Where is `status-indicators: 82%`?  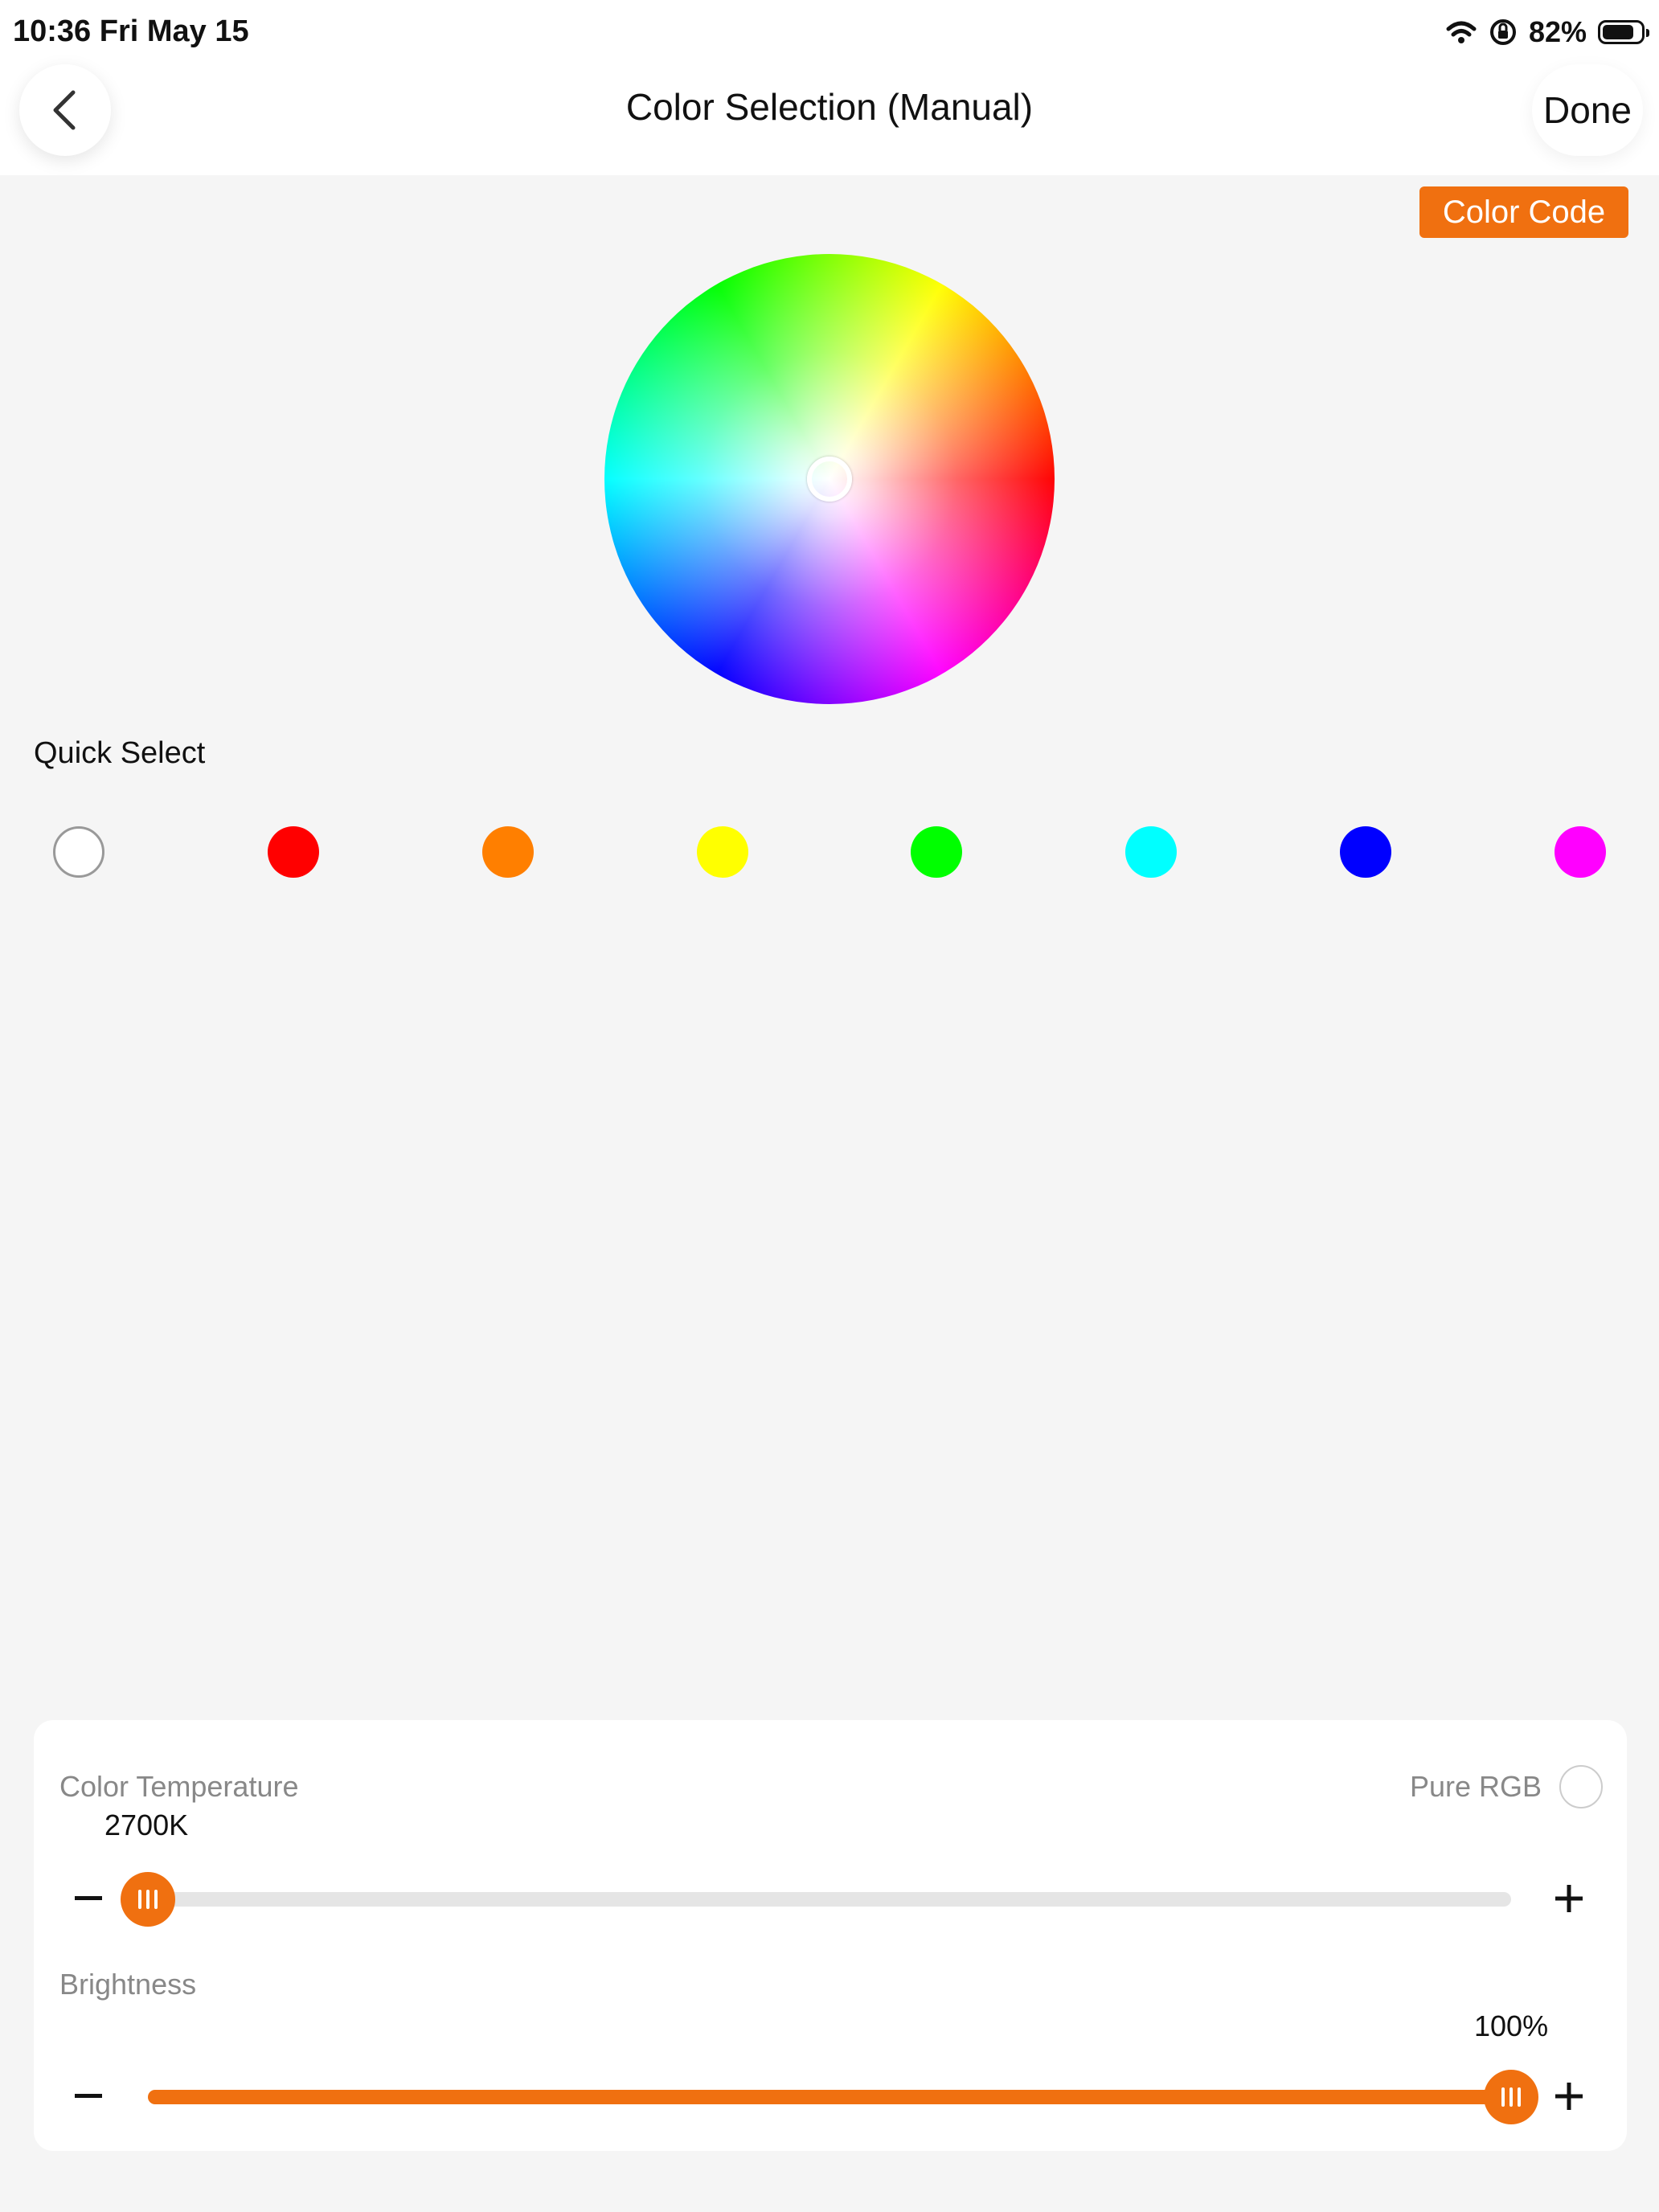
status-indicators: 82% is located at coordinates (1547, 32).